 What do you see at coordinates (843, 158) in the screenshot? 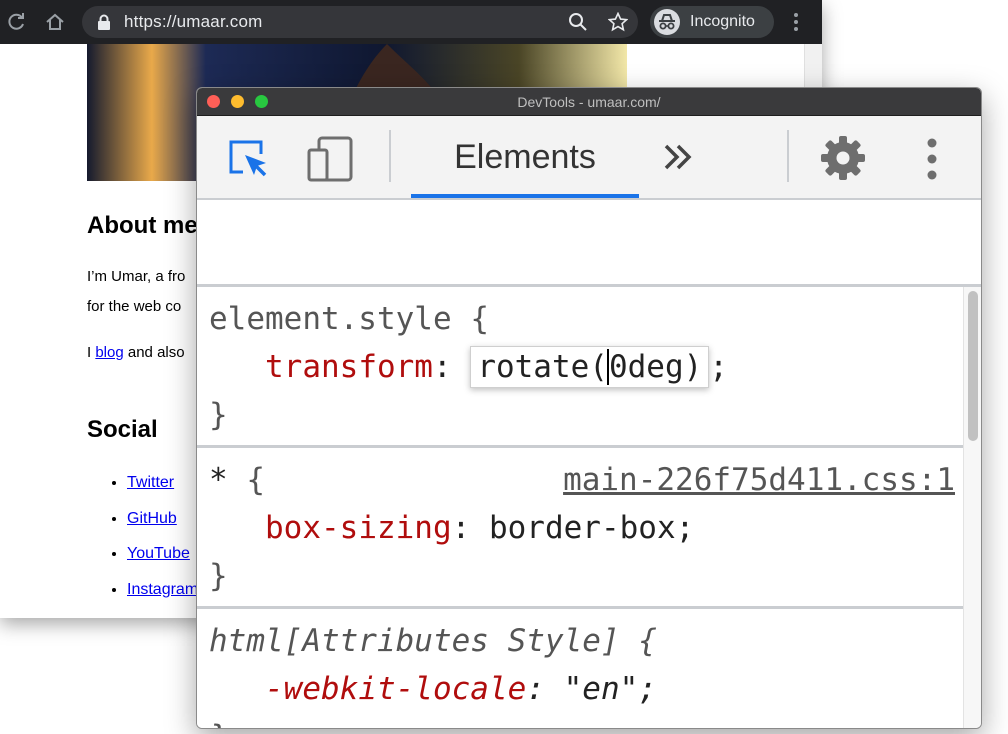
I see `gear-icon` at bounding box center [843, 158].